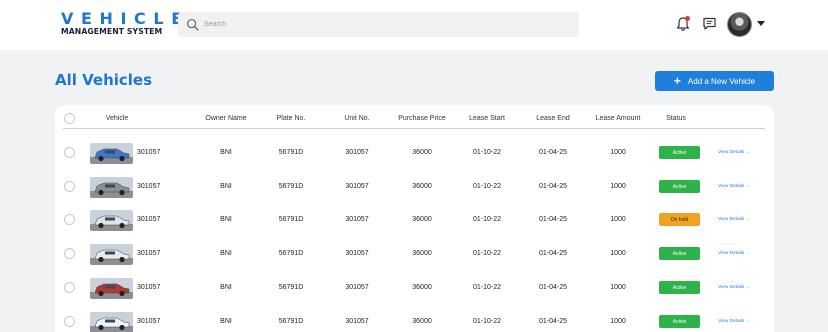 This screenshot has width=828, height=332. I want to click on column-header-lease-end: Lease End, so click(552, 118).